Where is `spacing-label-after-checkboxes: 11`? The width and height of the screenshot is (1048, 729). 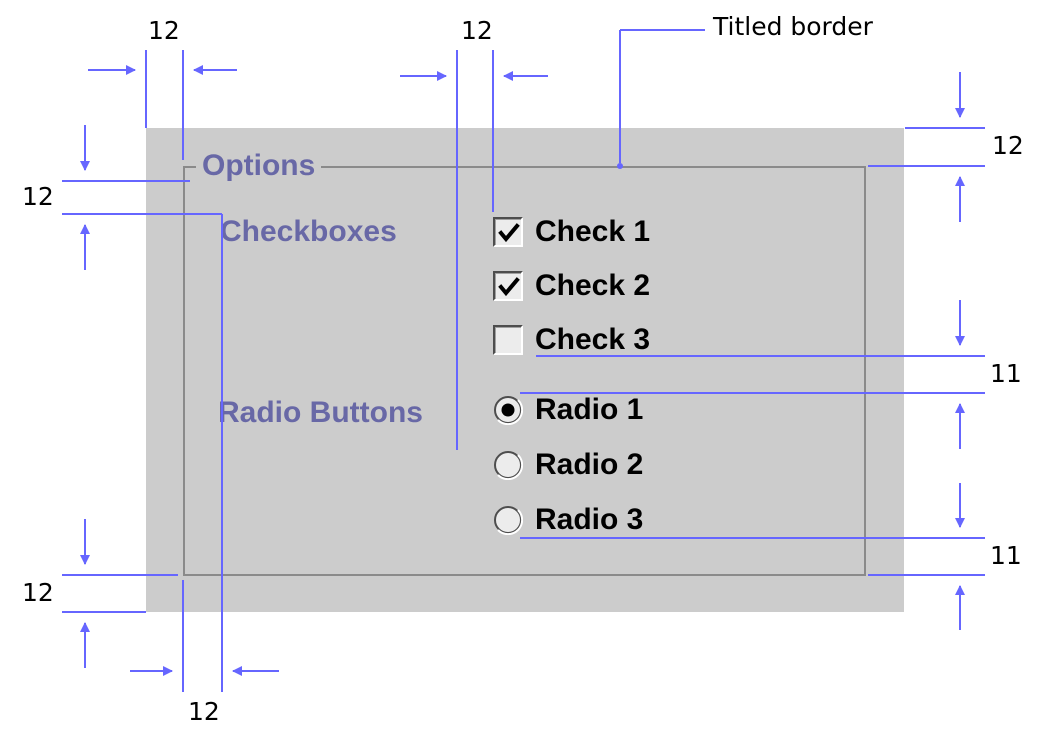
spacing-label-after-checkboxes: 11 is located at coordinates (1006, 373).